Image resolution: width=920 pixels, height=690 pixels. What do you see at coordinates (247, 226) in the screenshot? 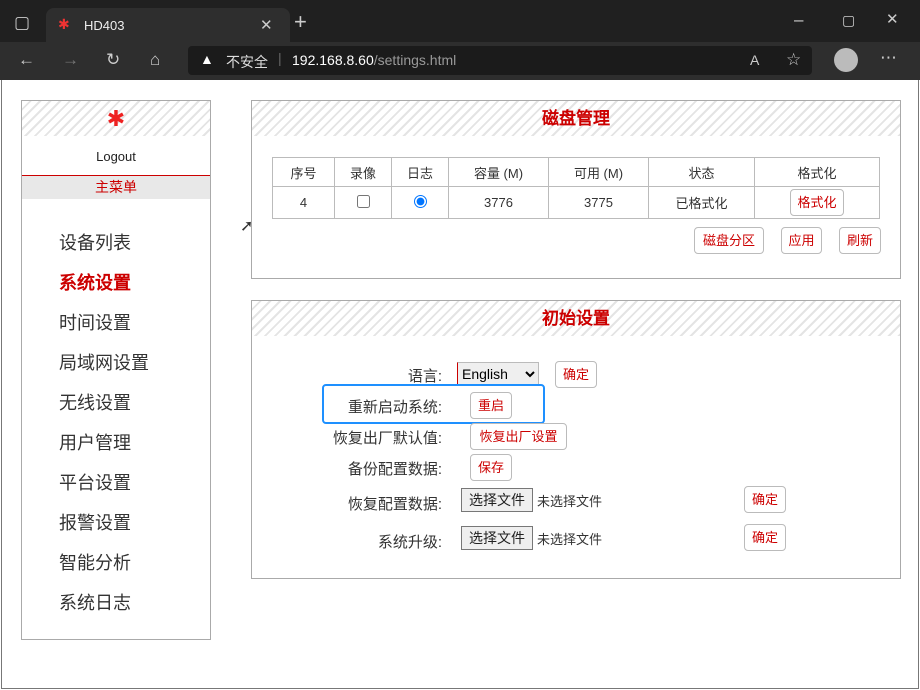
I see `mouse-cursor-icon: ➚` at bounding box center [247, 226].